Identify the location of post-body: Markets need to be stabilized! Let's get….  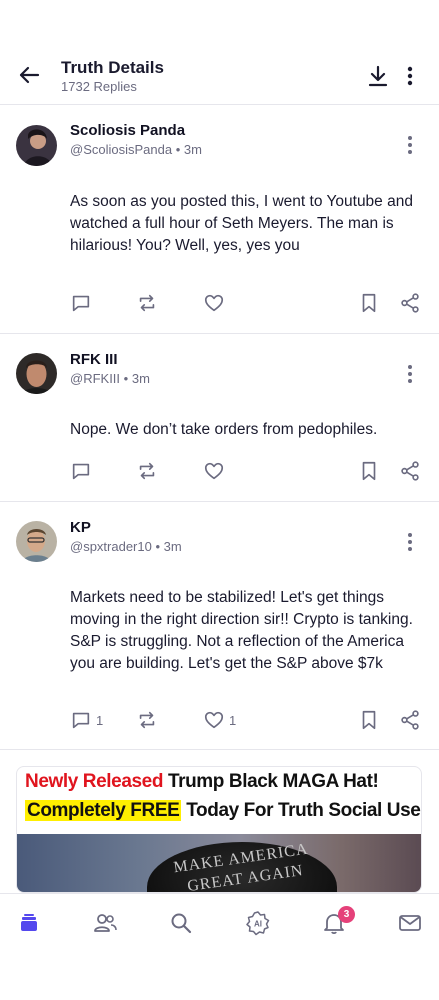
(241, 630).